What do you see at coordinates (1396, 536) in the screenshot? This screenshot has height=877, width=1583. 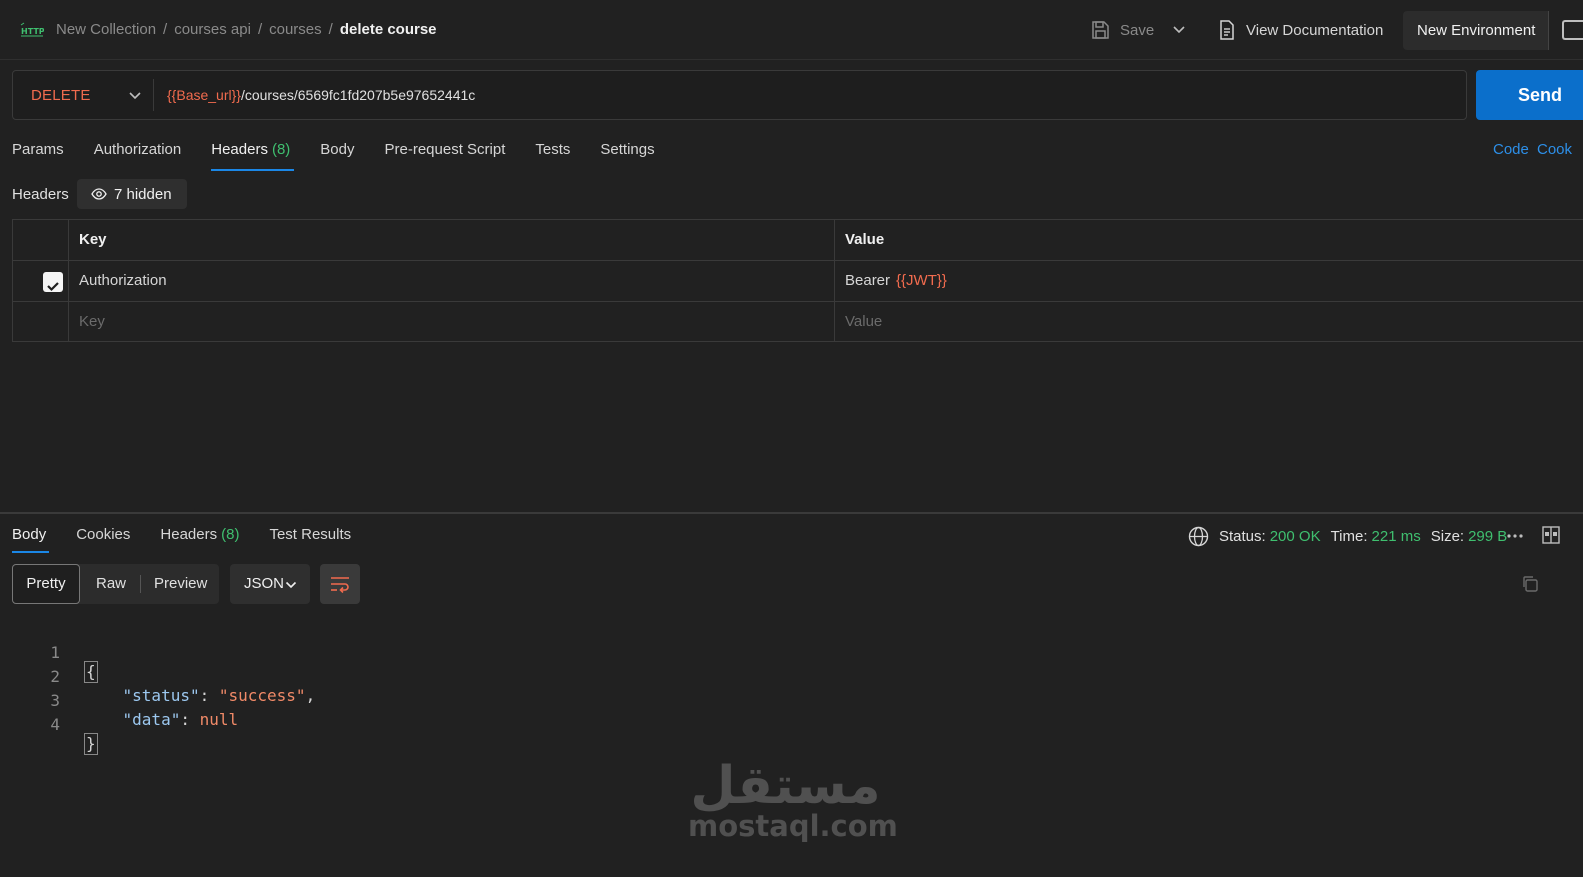 I see `time-value: 221 ms` at bounding box center [1396, 536].